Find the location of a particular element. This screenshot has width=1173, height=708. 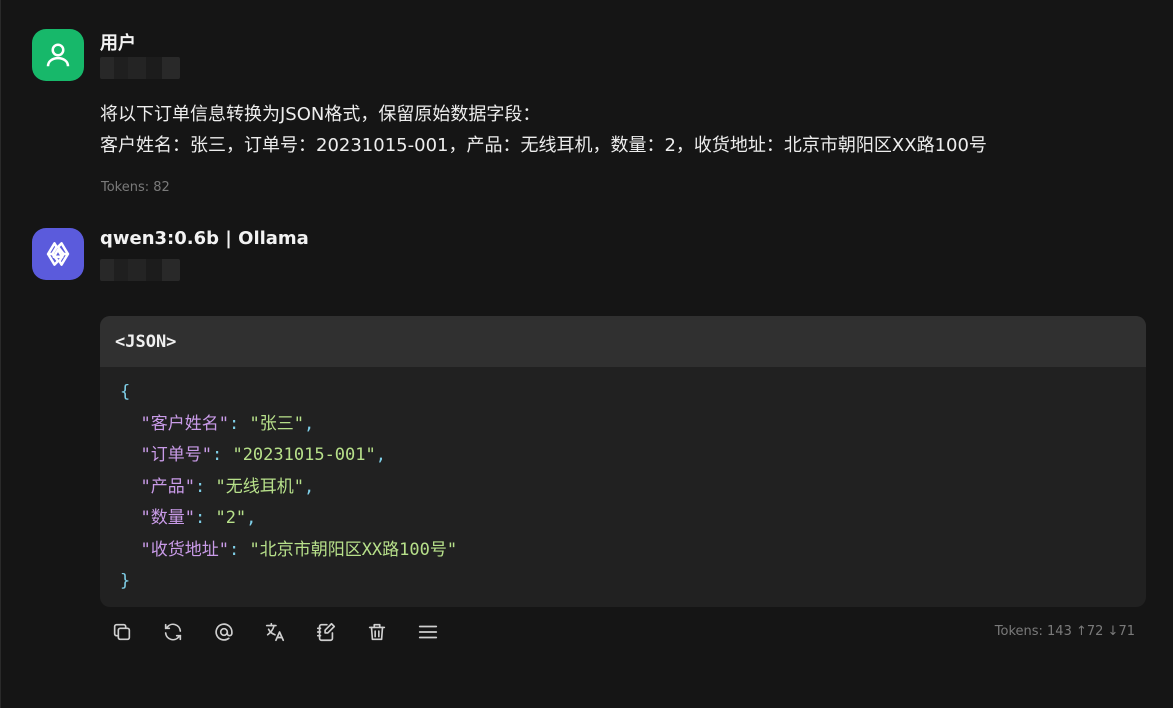

token-count: Tokens: 143 ↑72 ↓71 is located at coordinates (1064, 631).